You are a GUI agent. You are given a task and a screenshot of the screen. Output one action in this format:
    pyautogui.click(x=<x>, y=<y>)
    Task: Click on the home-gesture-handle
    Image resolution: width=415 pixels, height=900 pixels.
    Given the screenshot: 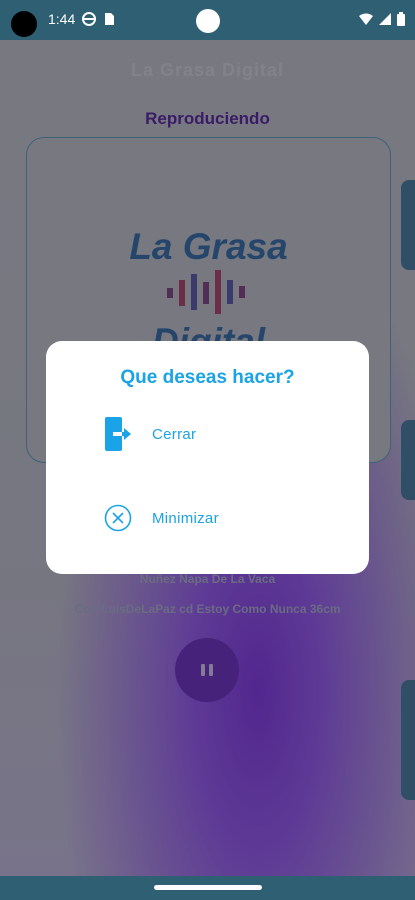 What is the action you would take?
    pyautogui.click(x=208, y=887)
    